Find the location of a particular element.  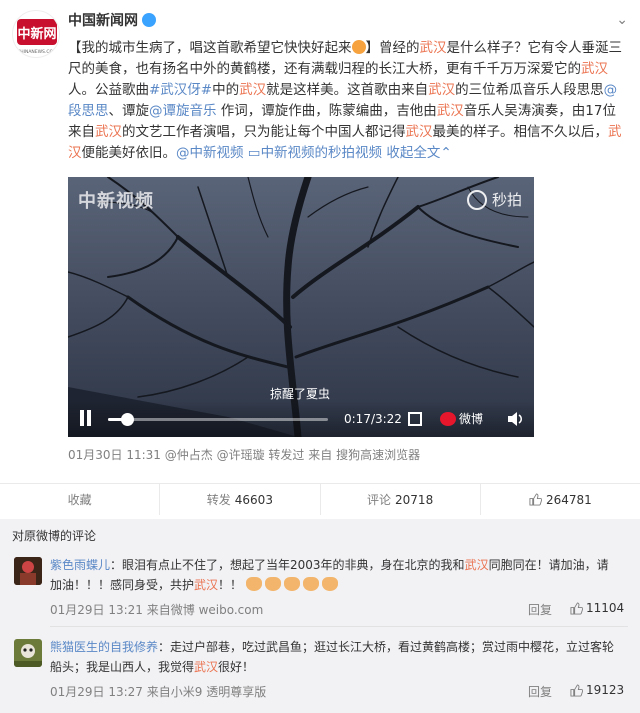

post-text-part: 最美的样子。相信不久以后， is located at coordinates (520, 132).